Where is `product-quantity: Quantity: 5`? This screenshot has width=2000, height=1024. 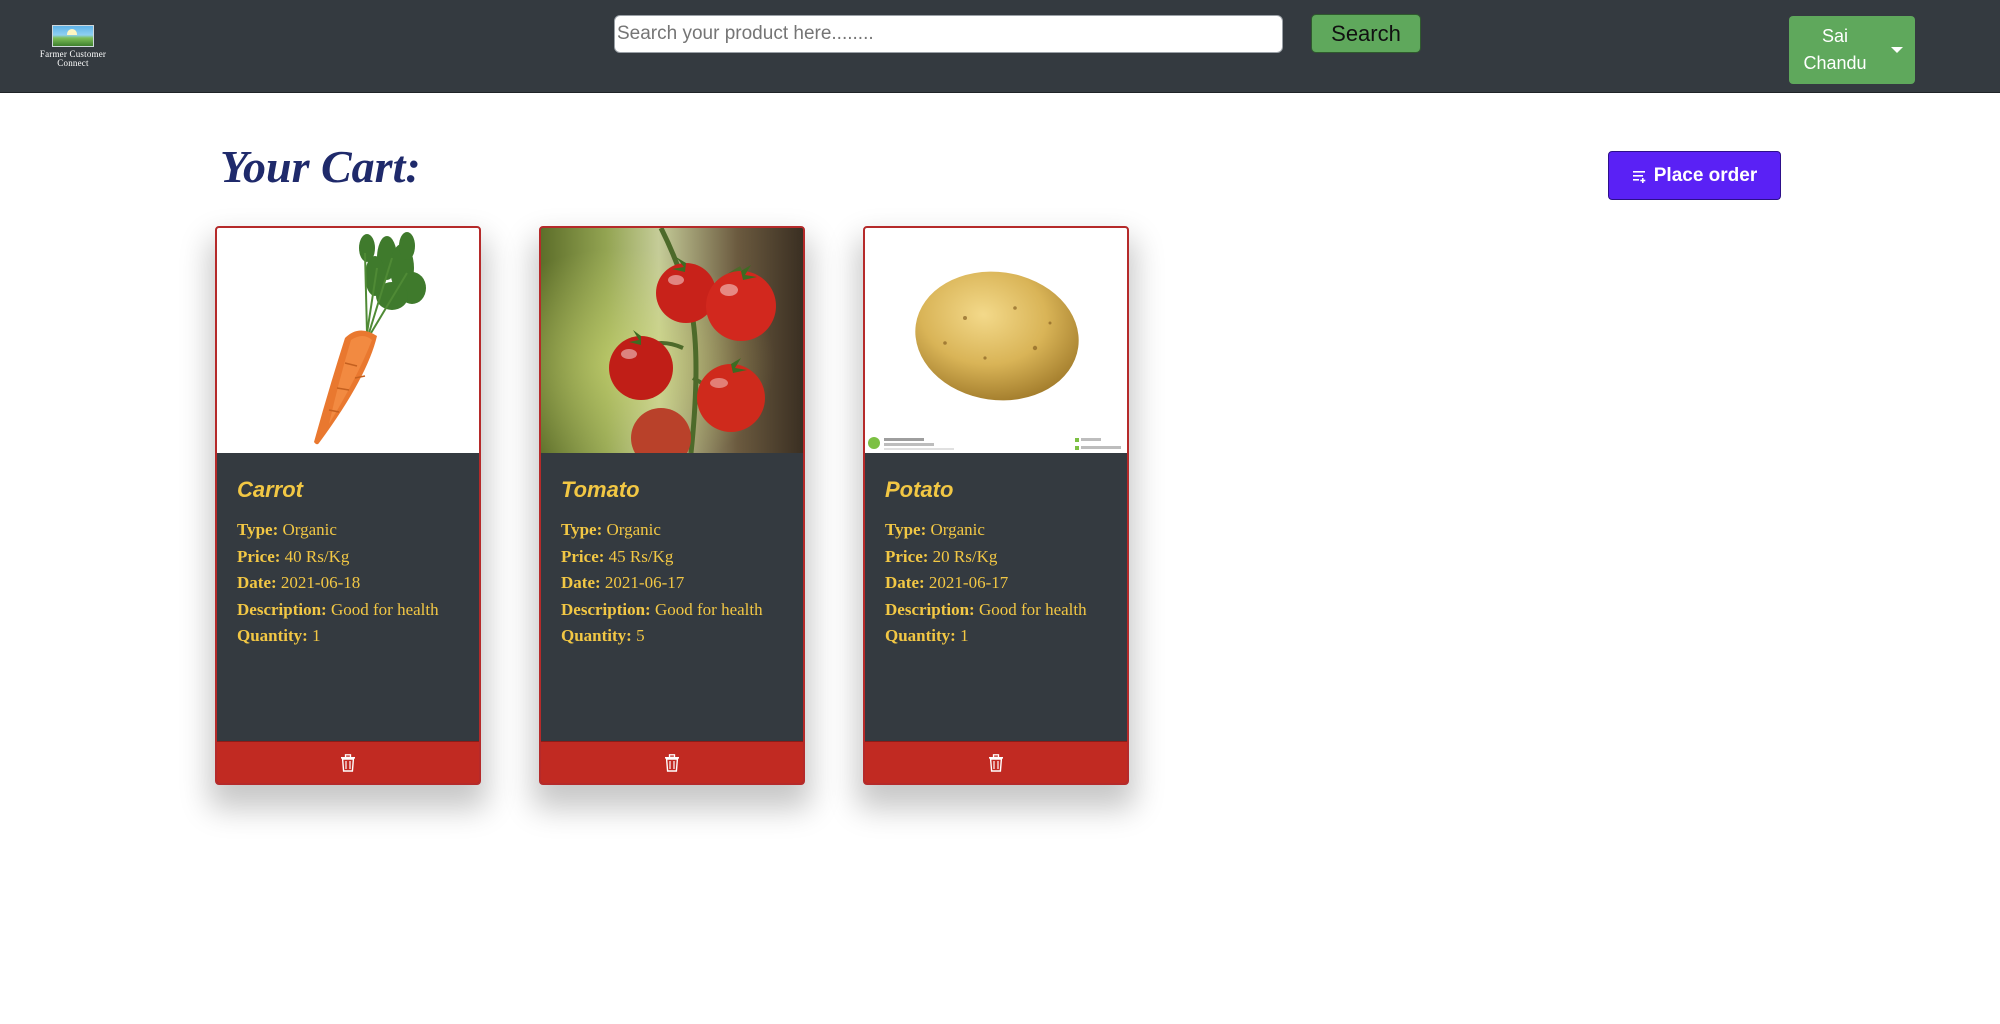 product-quantity: Quantity: 5 is located at coordinates (672, 636).